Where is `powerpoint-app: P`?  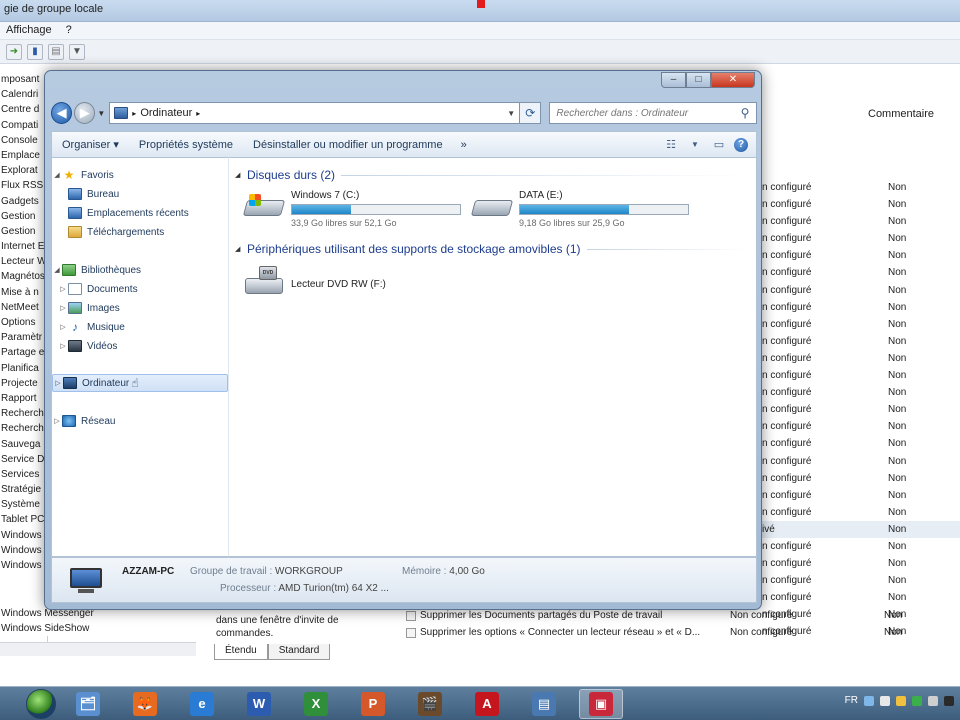
powerpoint-app: P is located at coordinates (373, 704).